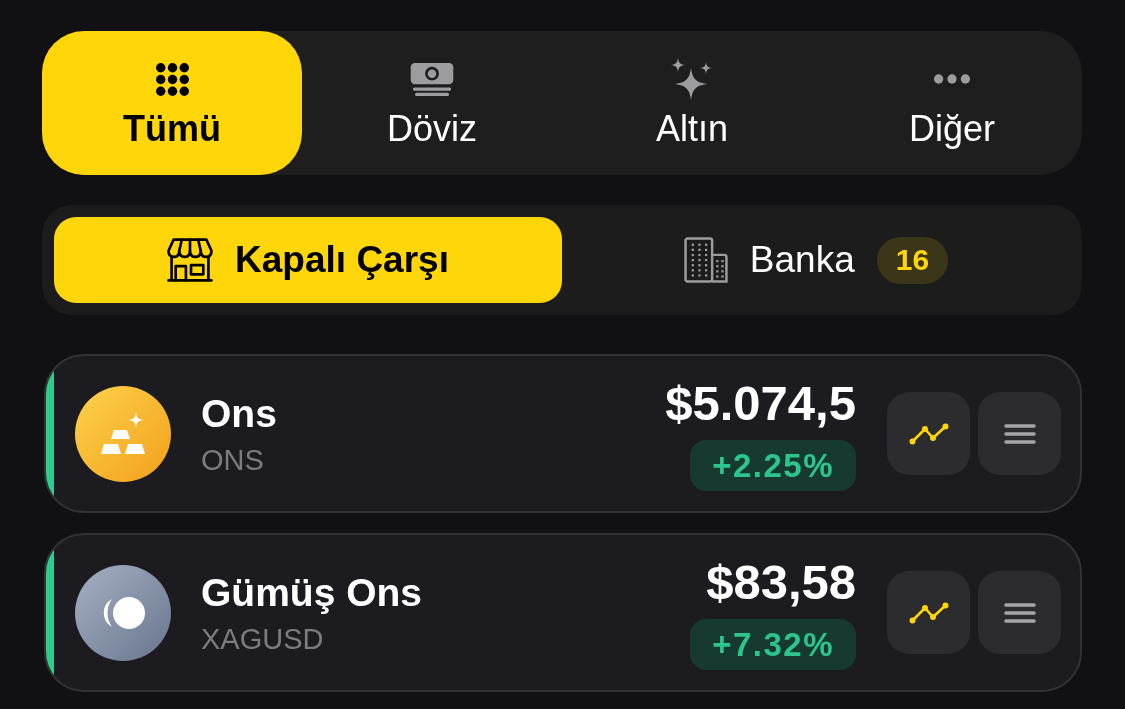 The height and width of the screenshot is (709, 1125). I want to click on grid-icon, so click(172, 79).